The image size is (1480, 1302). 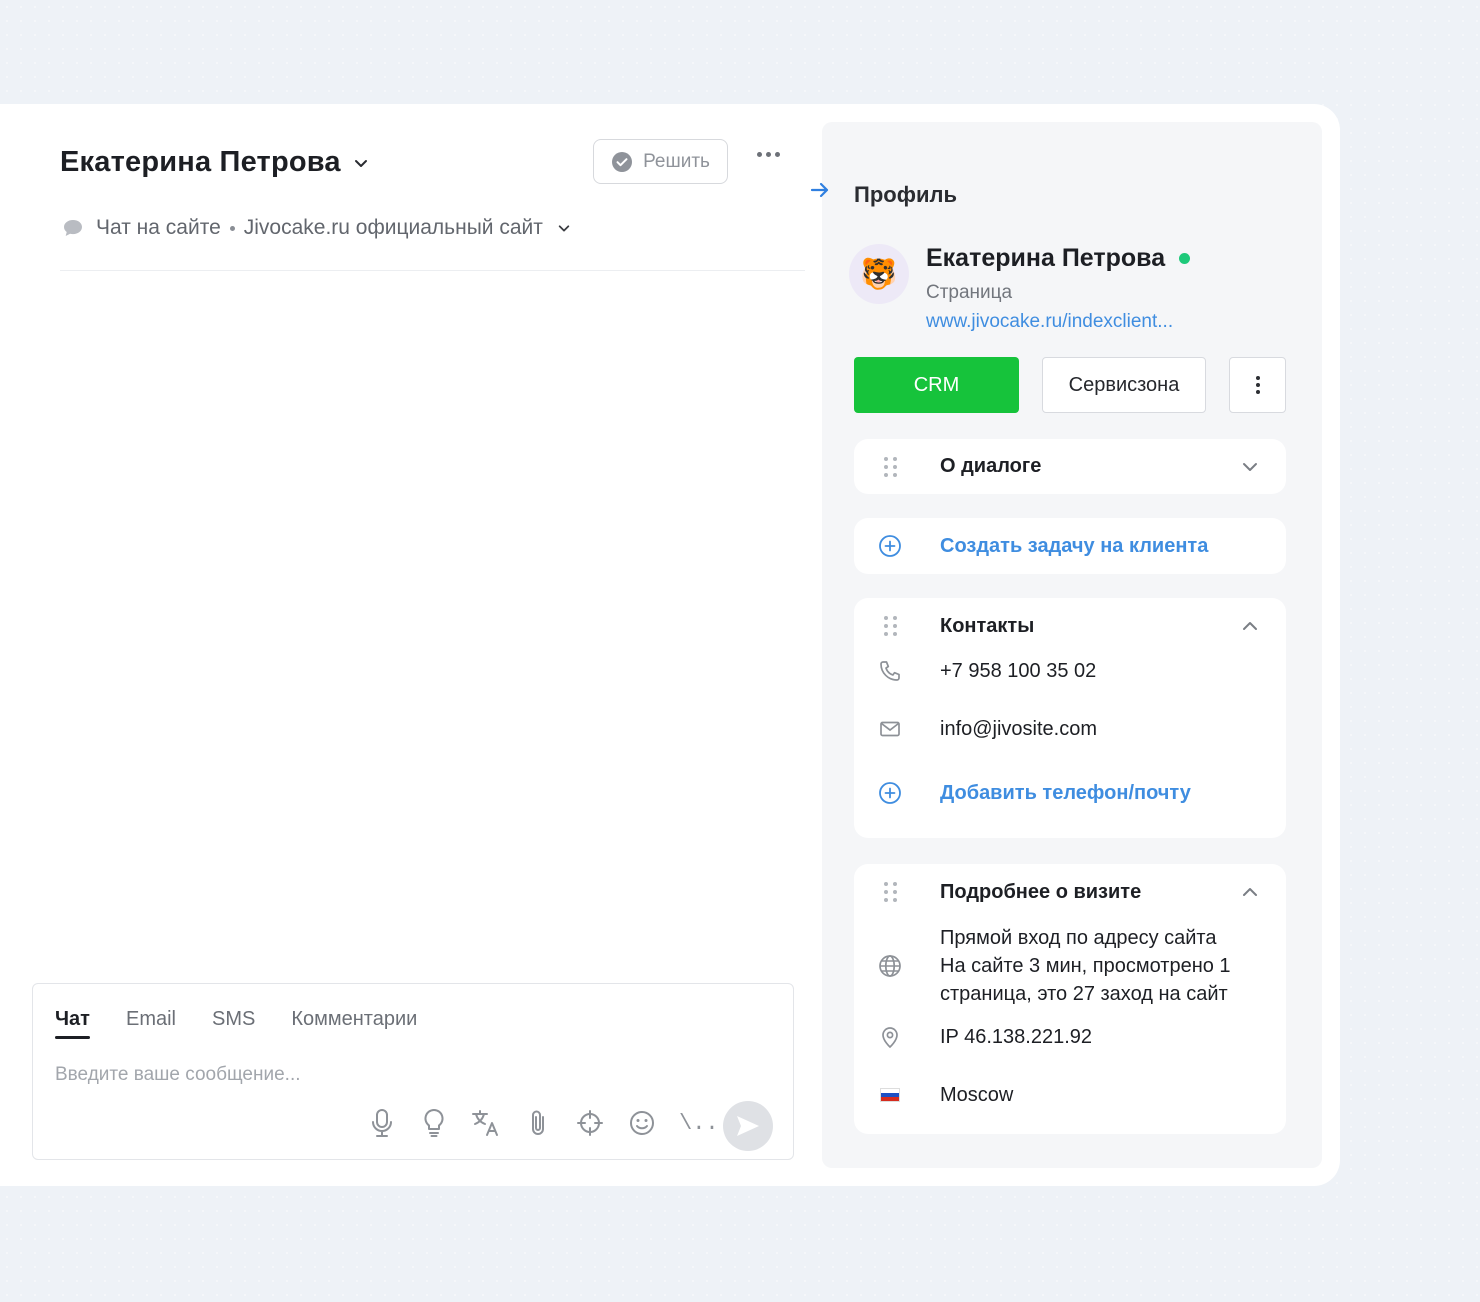 I want to click on dialog-section: О диалоге, so click(x=1070, y=466).